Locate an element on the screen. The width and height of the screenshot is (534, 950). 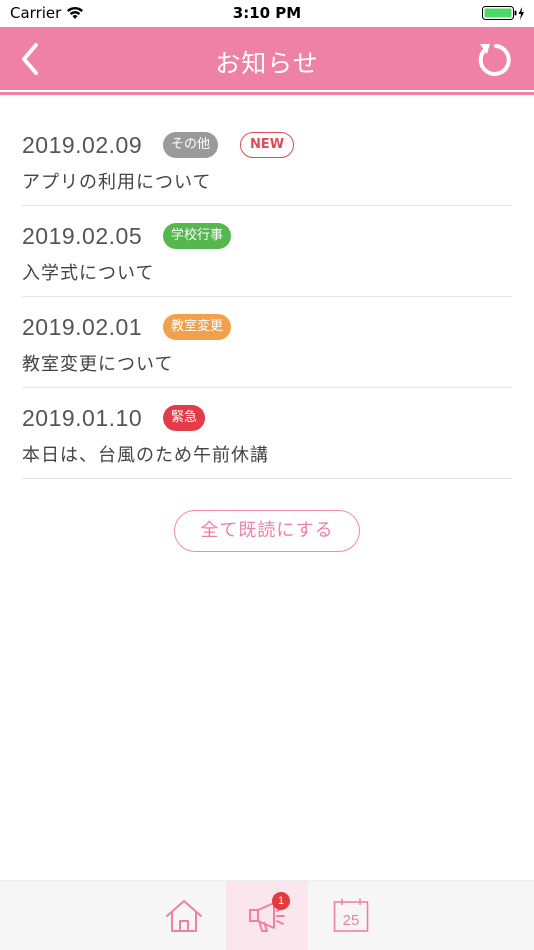
page-title: お知らせ is located at coordinates (267, 63).